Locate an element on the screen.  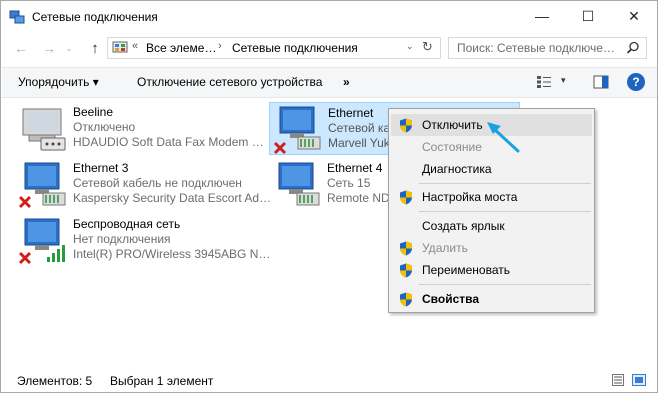
menu-item-properties: Свойства is located at coordinates (491, 299).